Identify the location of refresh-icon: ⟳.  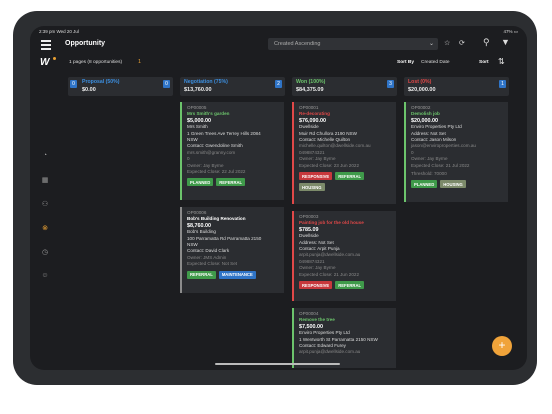
(462, 43).